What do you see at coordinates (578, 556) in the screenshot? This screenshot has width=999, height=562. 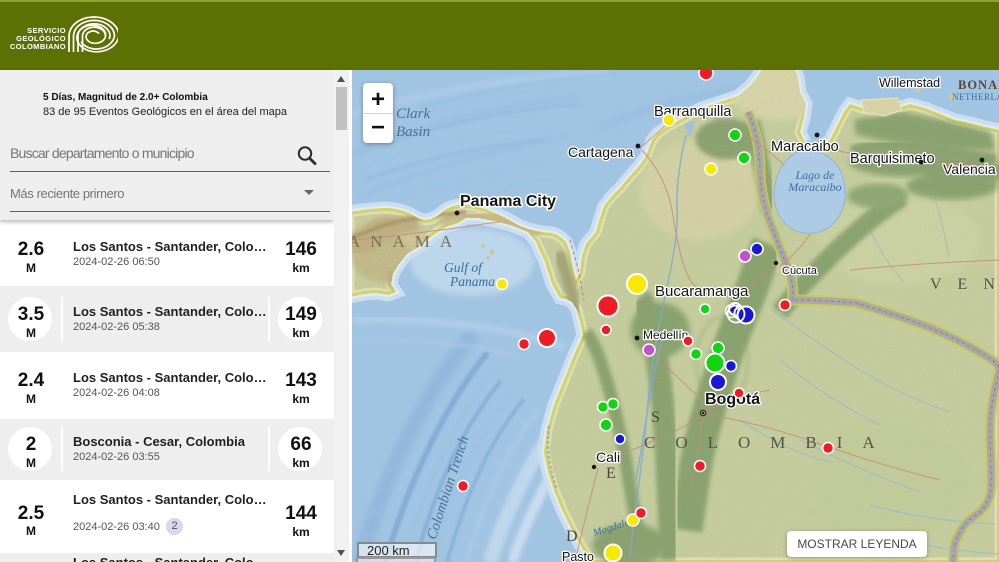 I see `svg-text: Pasto` at bounding box center [578, 556].